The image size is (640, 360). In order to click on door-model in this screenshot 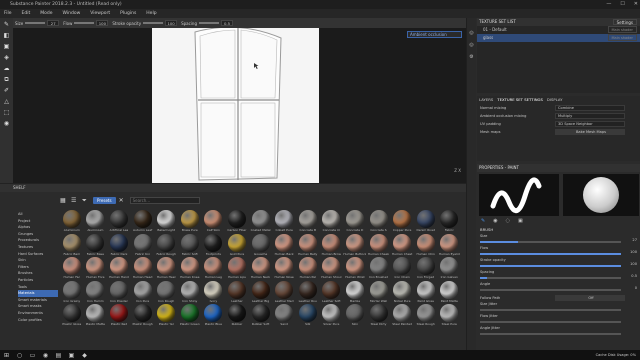, I will do `click(238, 105)`.